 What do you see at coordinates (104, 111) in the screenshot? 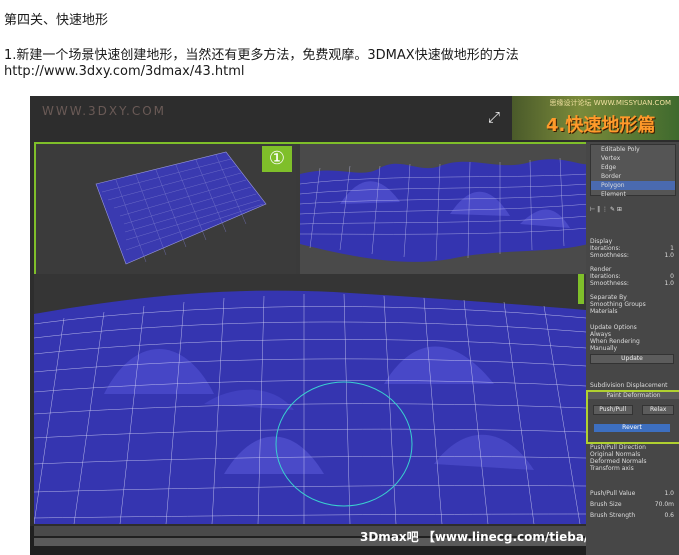
I see `watermark: WWW.3DXY.COM` at bounding box center [104, 111].